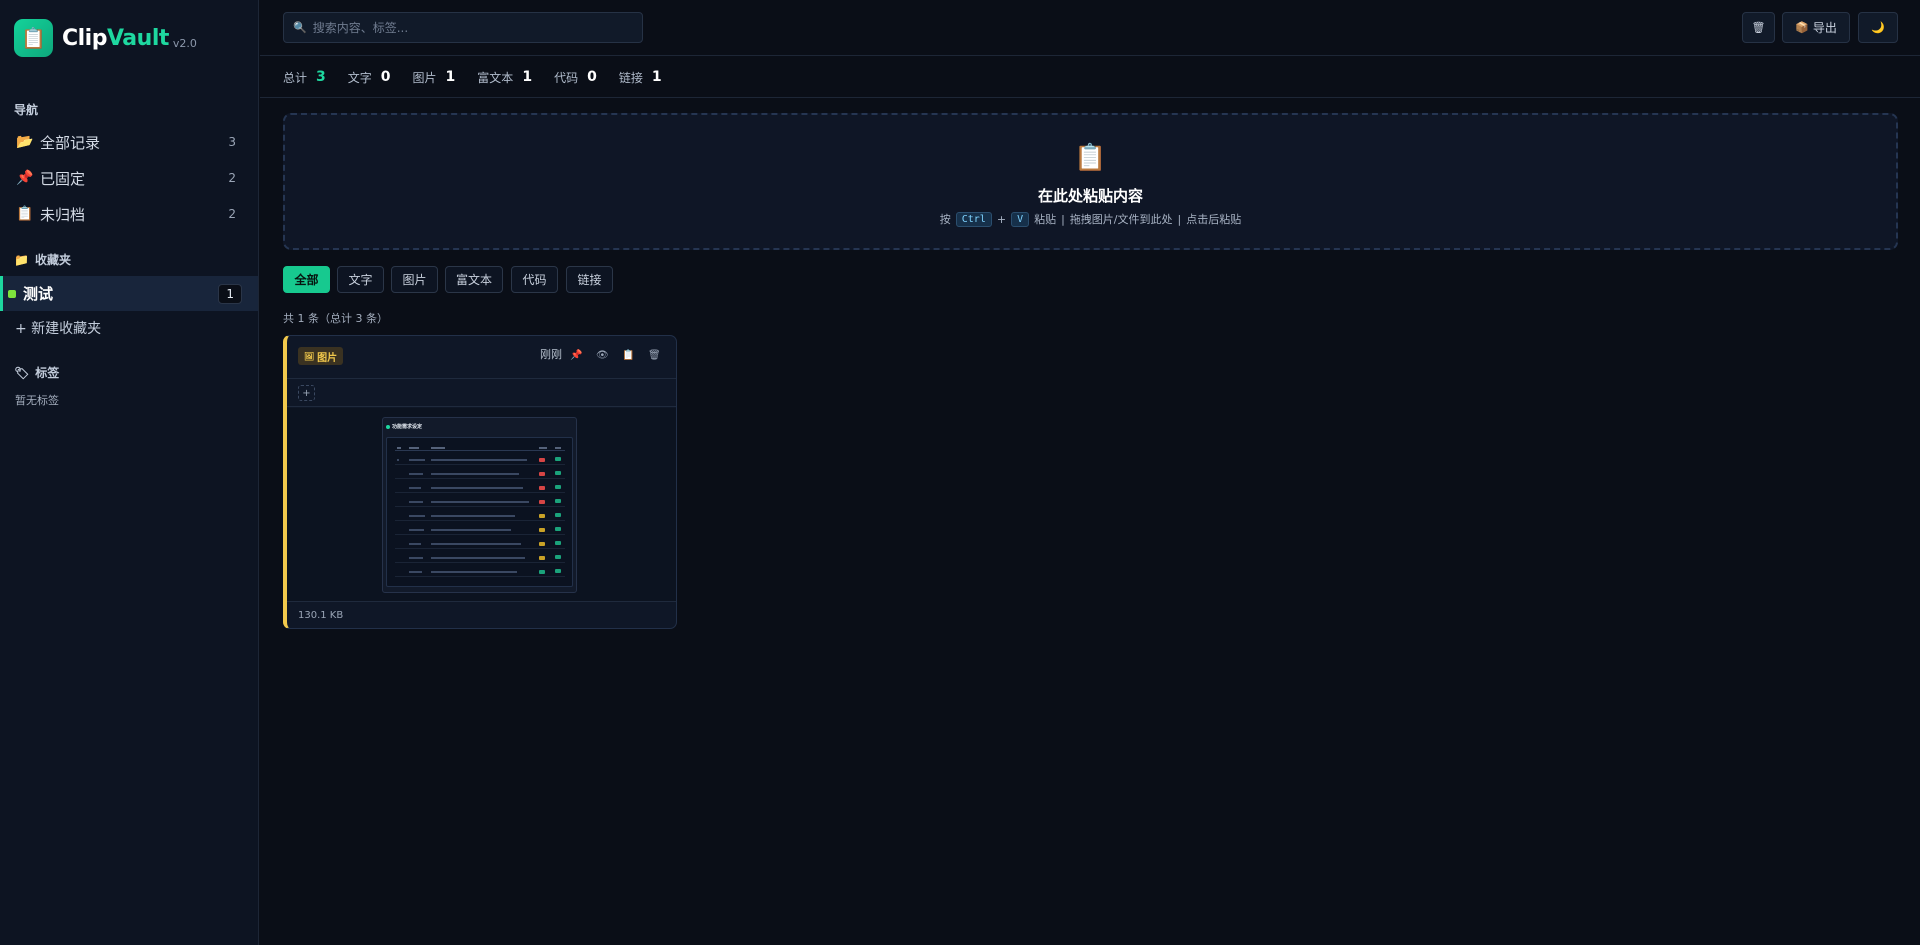 The height and width of the screenshot is (945, 1920). Describe the element at coordinates (1020, 219) in the screenshot. I see `kbd-v: V` at that location.